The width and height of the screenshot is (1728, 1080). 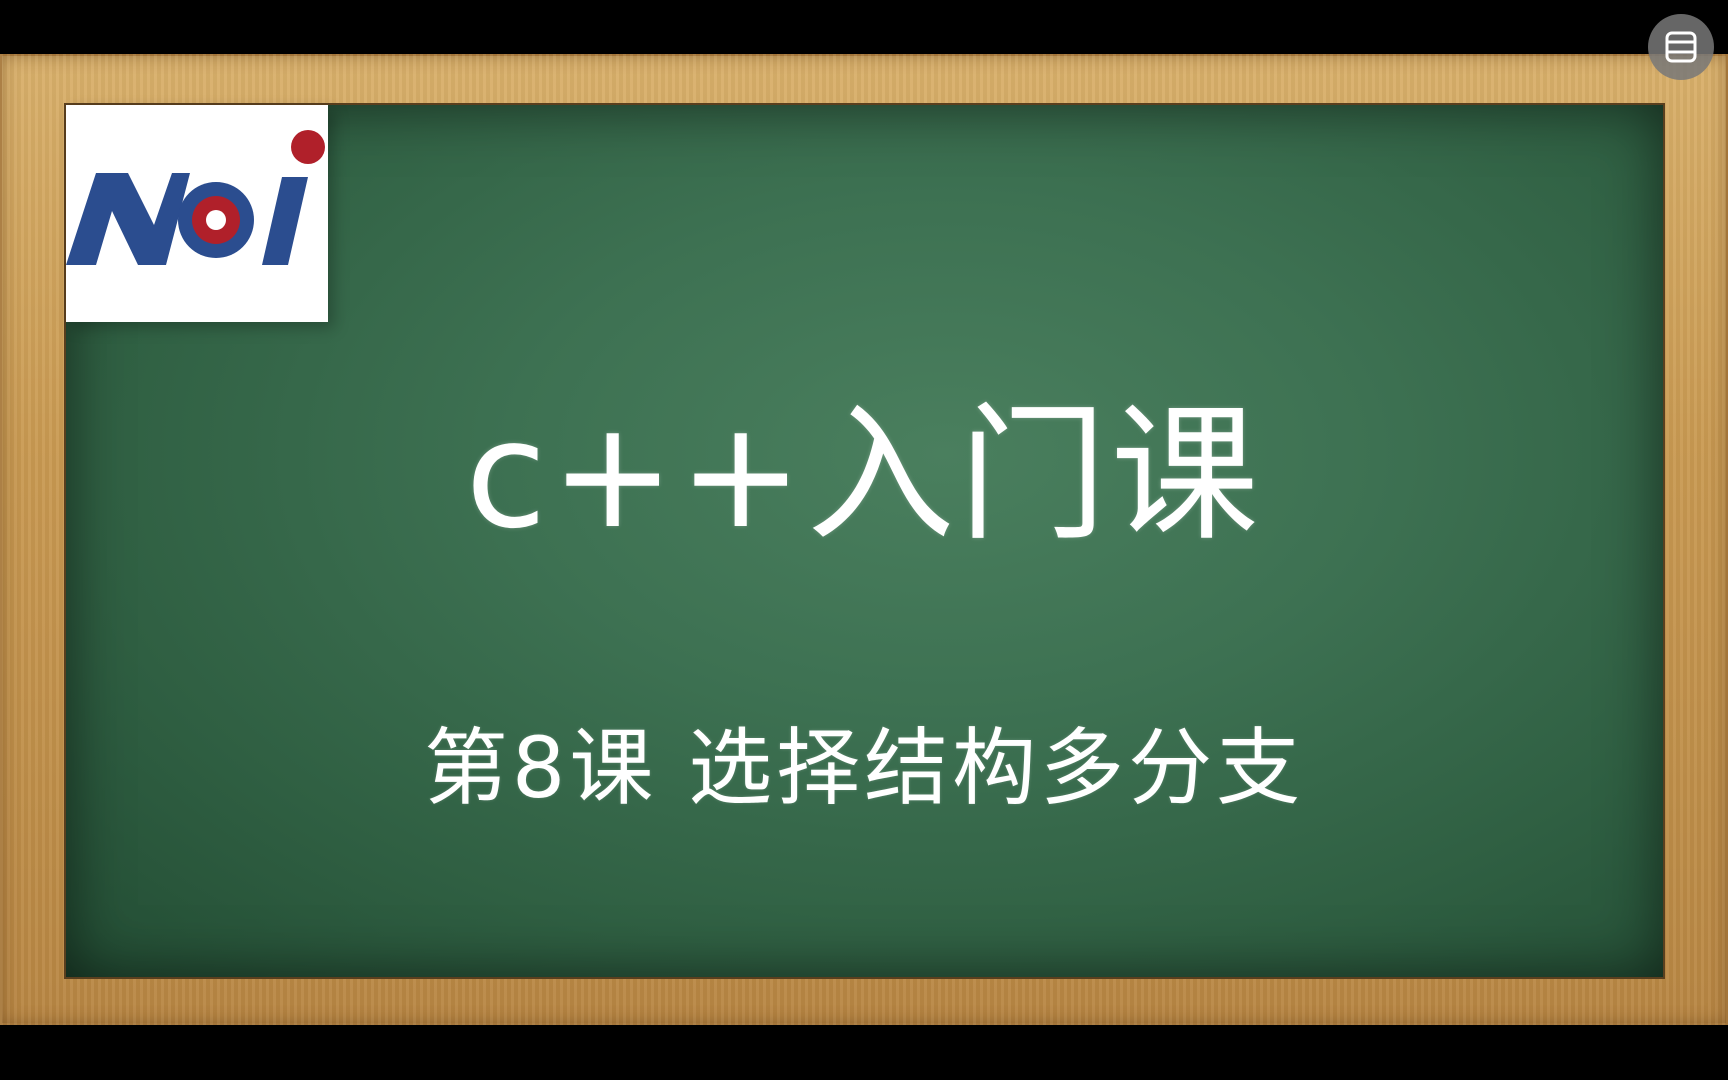 I want to click on lesson-subtitle: 第8课 选择结构多分支, so click(x=864, y=768).